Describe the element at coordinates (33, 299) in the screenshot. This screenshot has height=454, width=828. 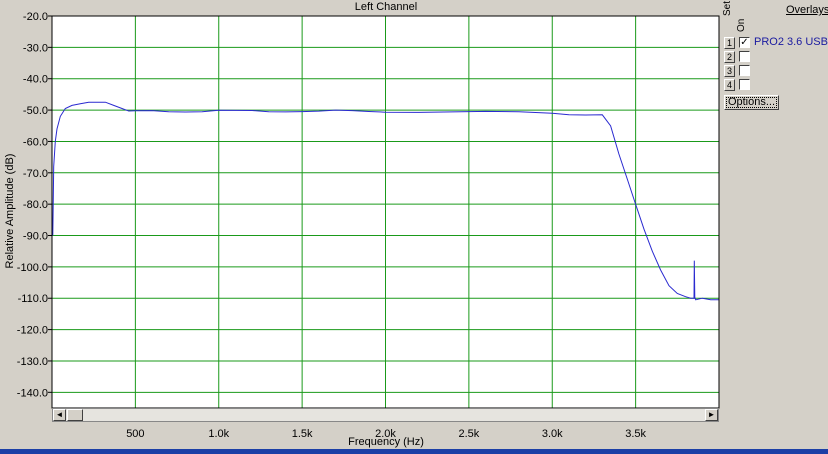
I see `y-tick-label: -110.0` at that location.